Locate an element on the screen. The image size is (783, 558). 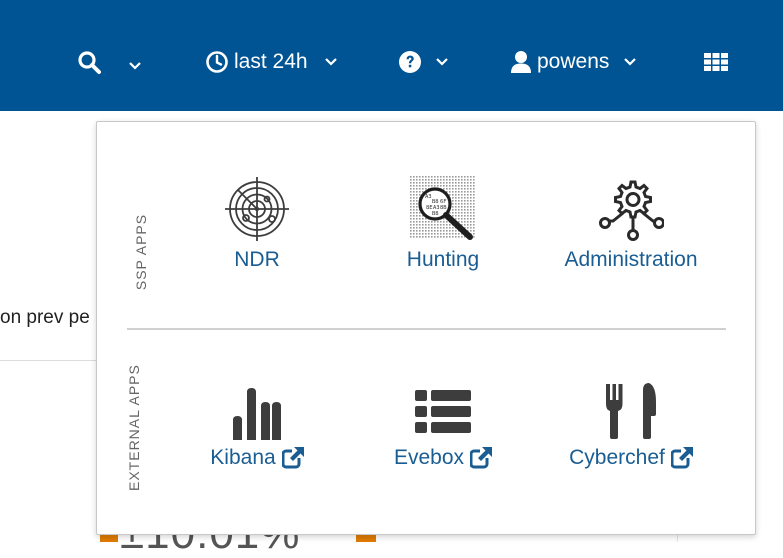
question-circle-icon is located at coordinates (410, 62).